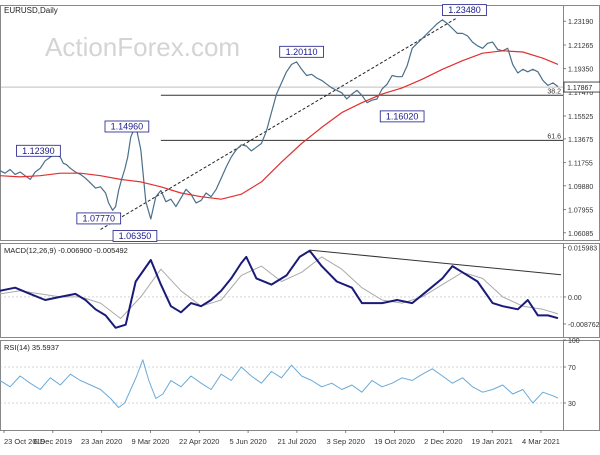  Describe the element at coordinates (302, 52) in the screenshot. I see `price-annotation-text-1: 1.20110` at that location.